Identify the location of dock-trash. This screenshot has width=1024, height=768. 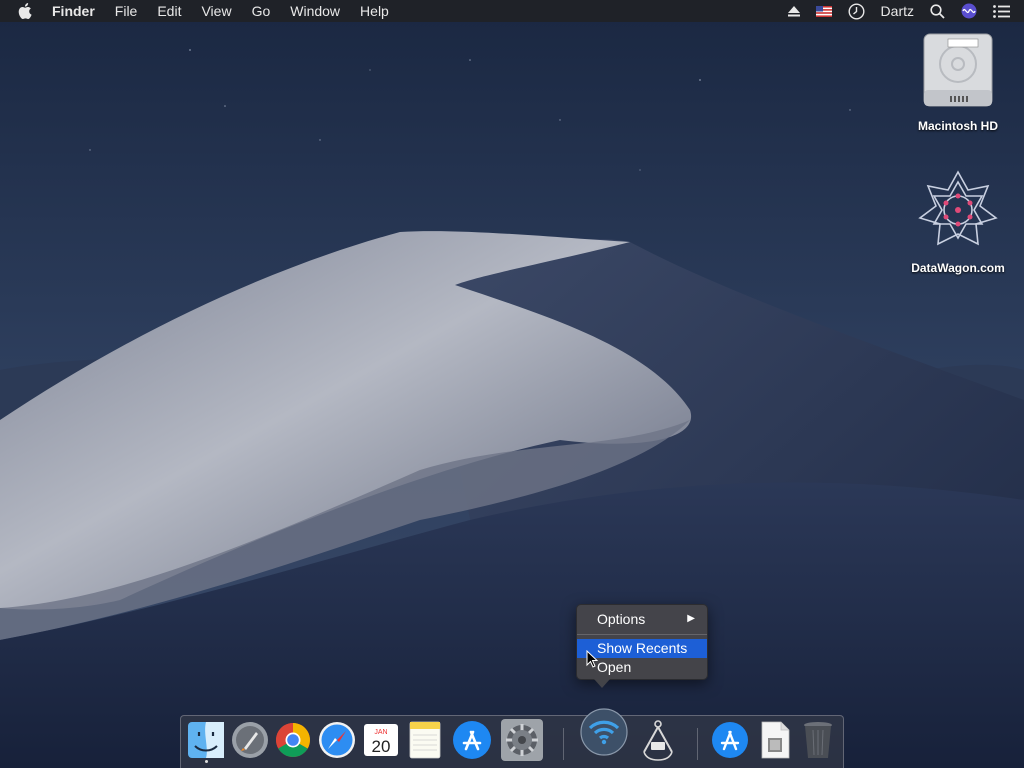
(818, 742).